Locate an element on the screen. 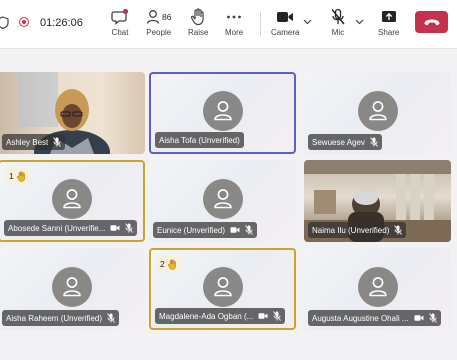  participant-name: Aisha Tofa (Unverified) is located at coordinates (199, 140).